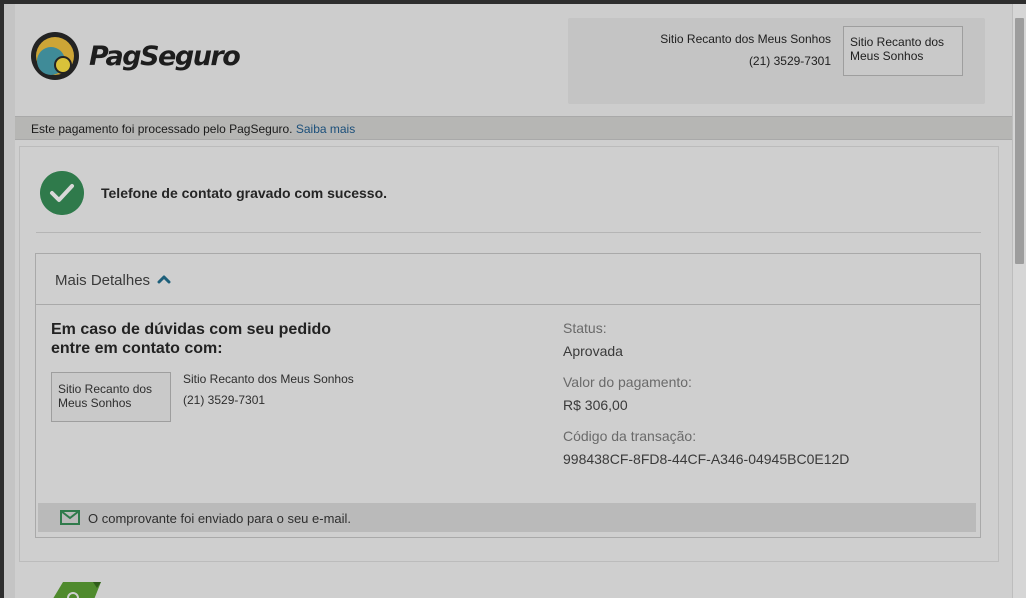  What do you see at coordinates (325, 129) in the screenshot?
I see `saiba-mais-link: Saiba mais` at bounding box center [325, 129].